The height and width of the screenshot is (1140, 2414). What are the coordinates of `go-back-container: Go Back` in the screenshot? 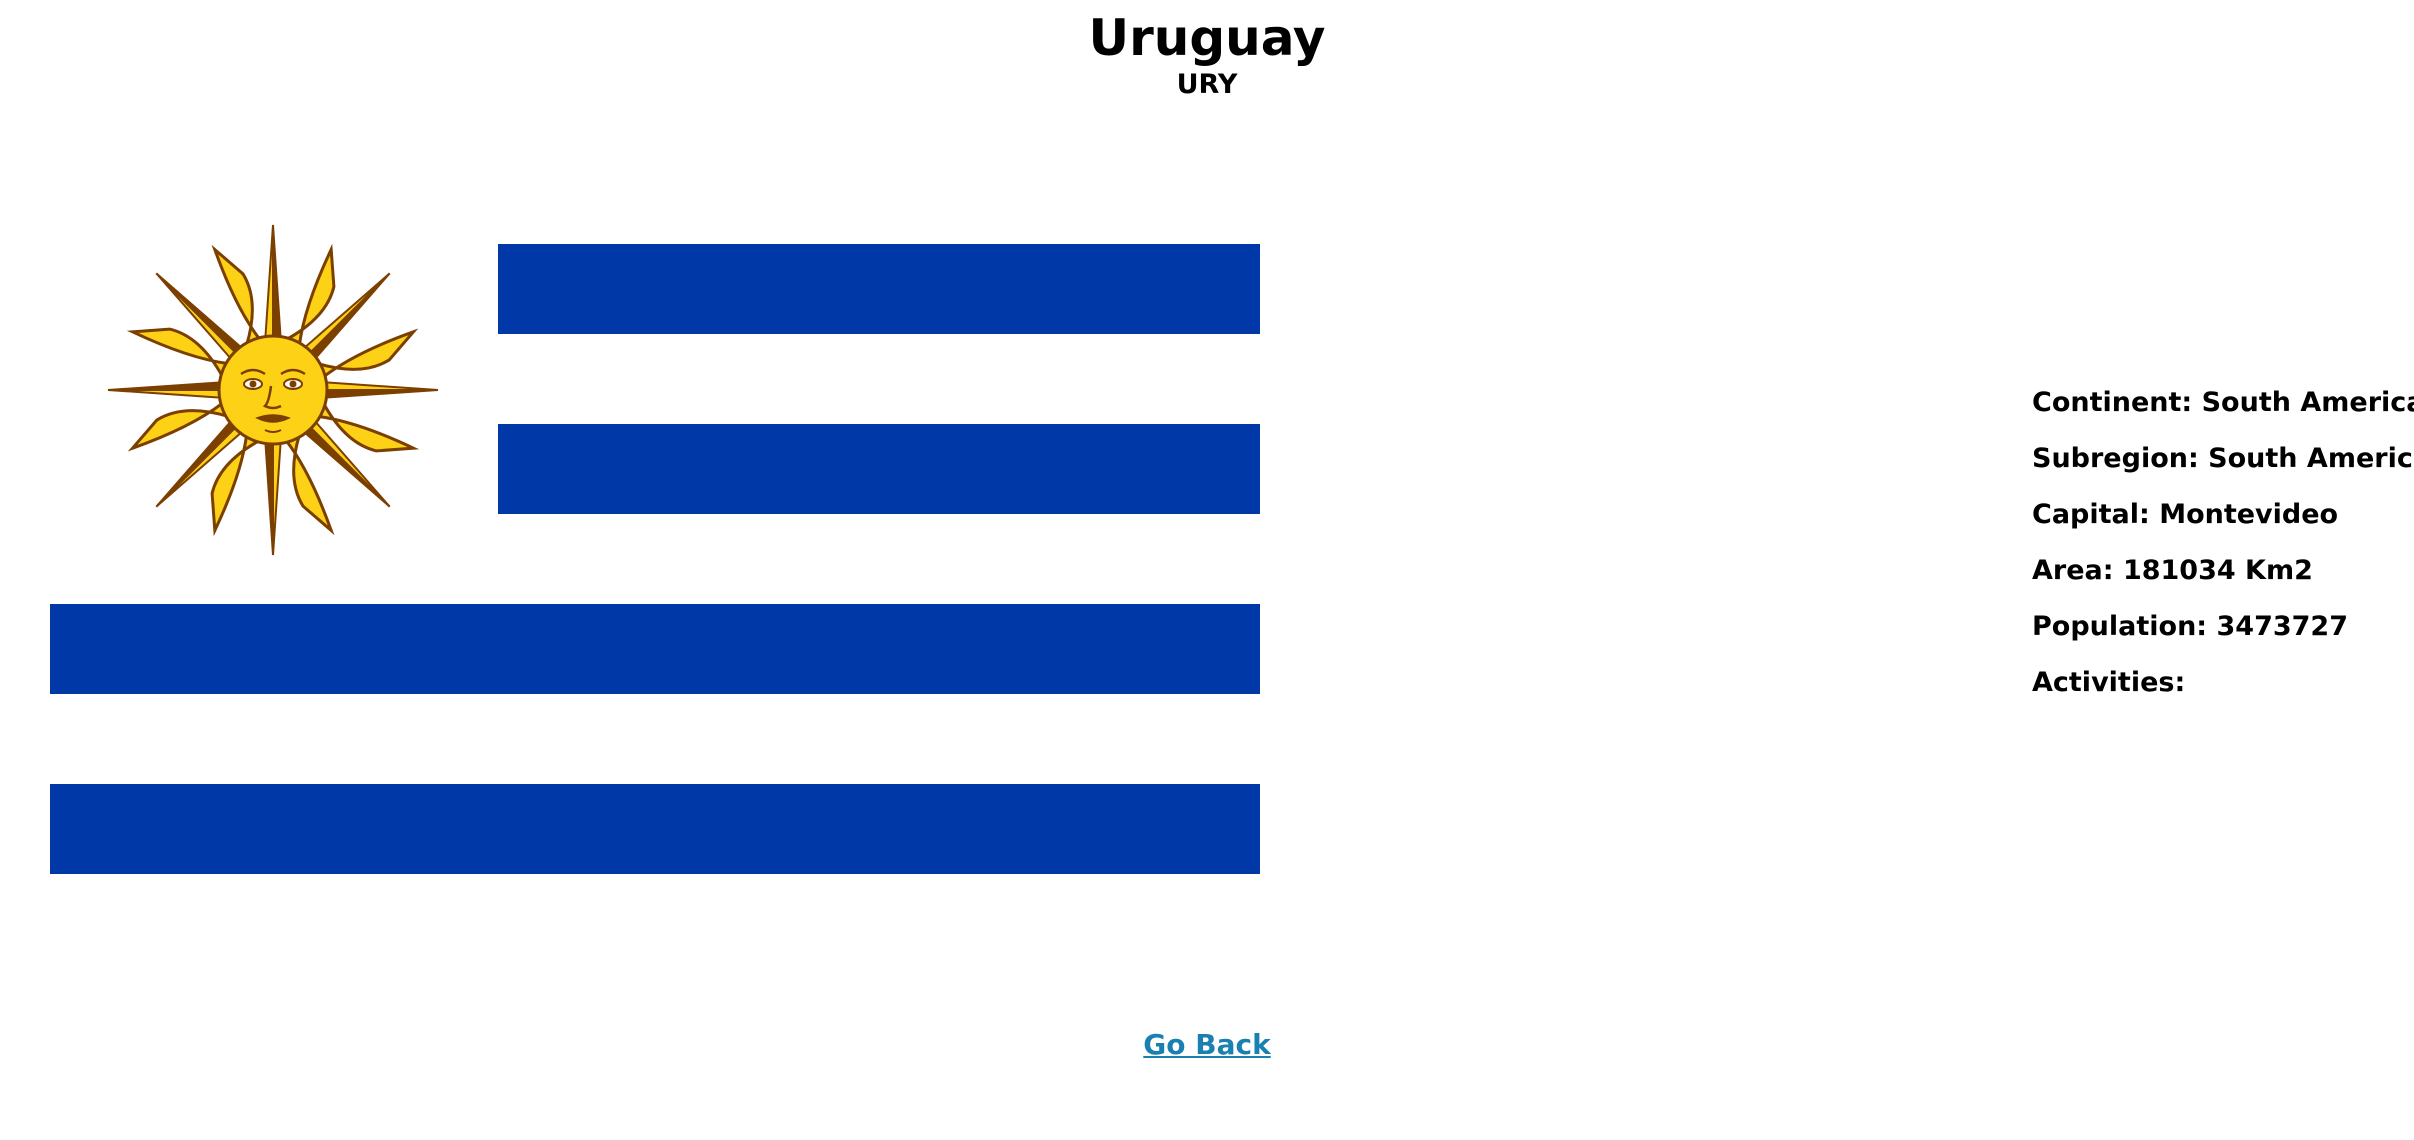 It's located at (1207, 1044).